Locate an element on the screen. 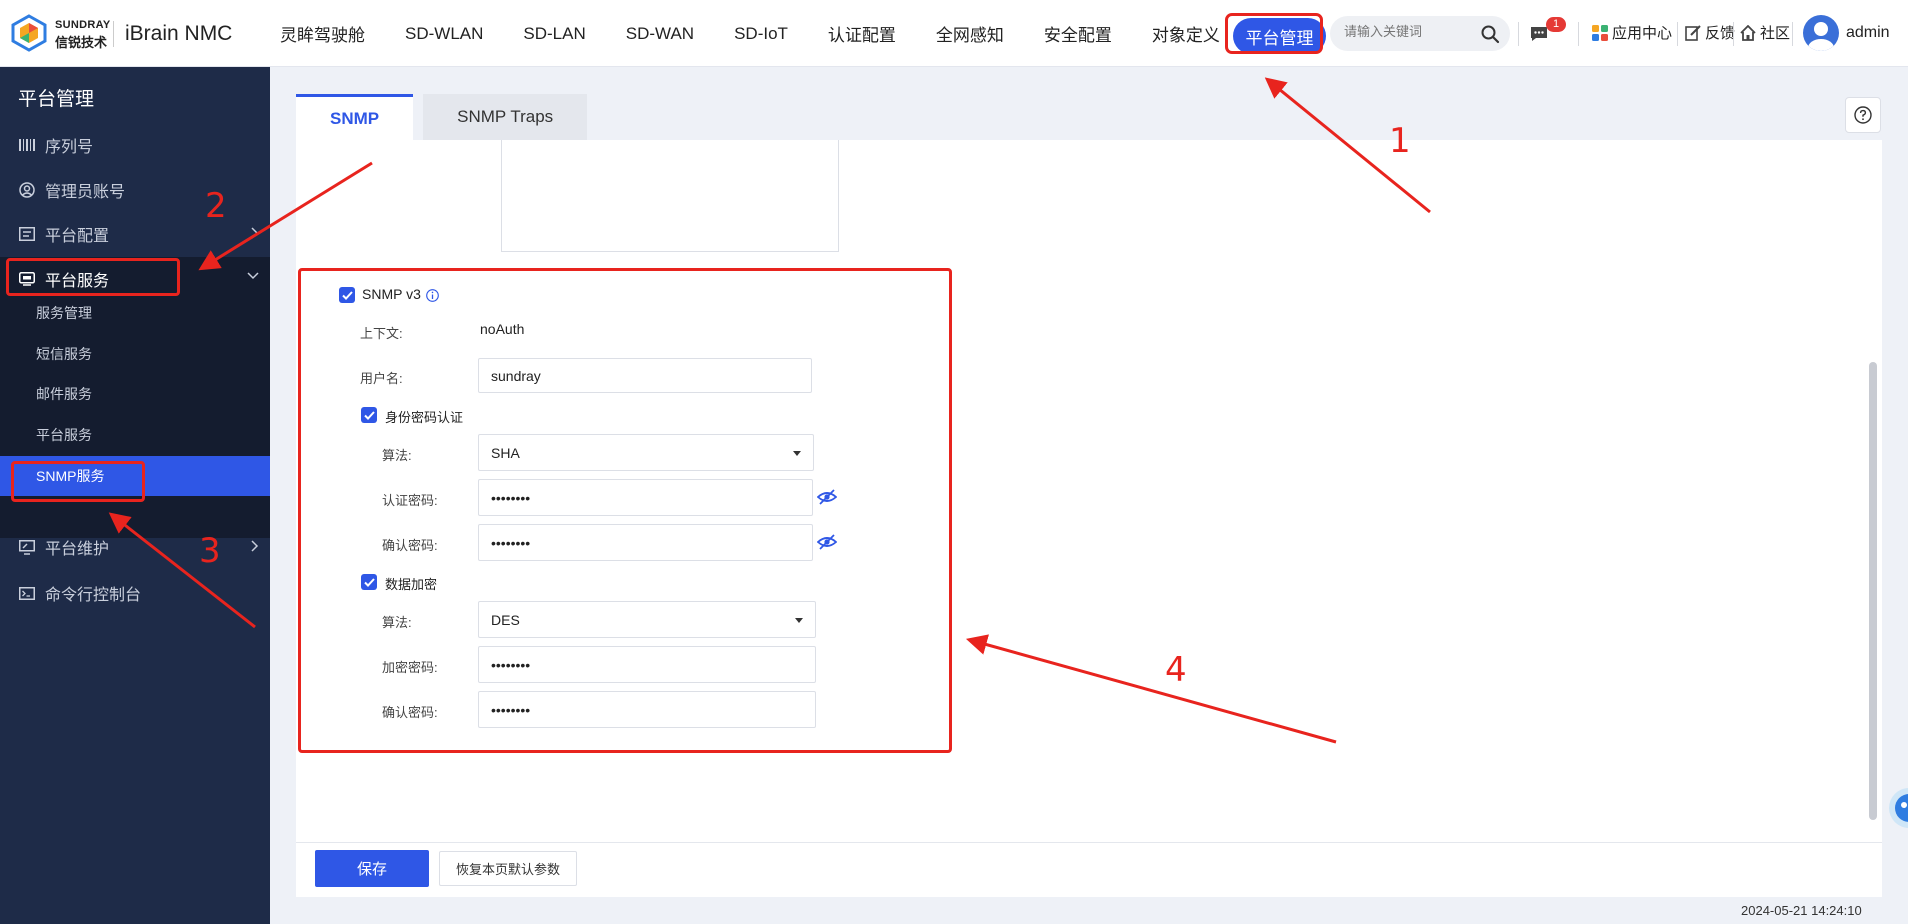 The height and width of the screenshot is (924, 1908). sidebar-item-platform-config: 平台配置 is located at coordinates (135, 234).